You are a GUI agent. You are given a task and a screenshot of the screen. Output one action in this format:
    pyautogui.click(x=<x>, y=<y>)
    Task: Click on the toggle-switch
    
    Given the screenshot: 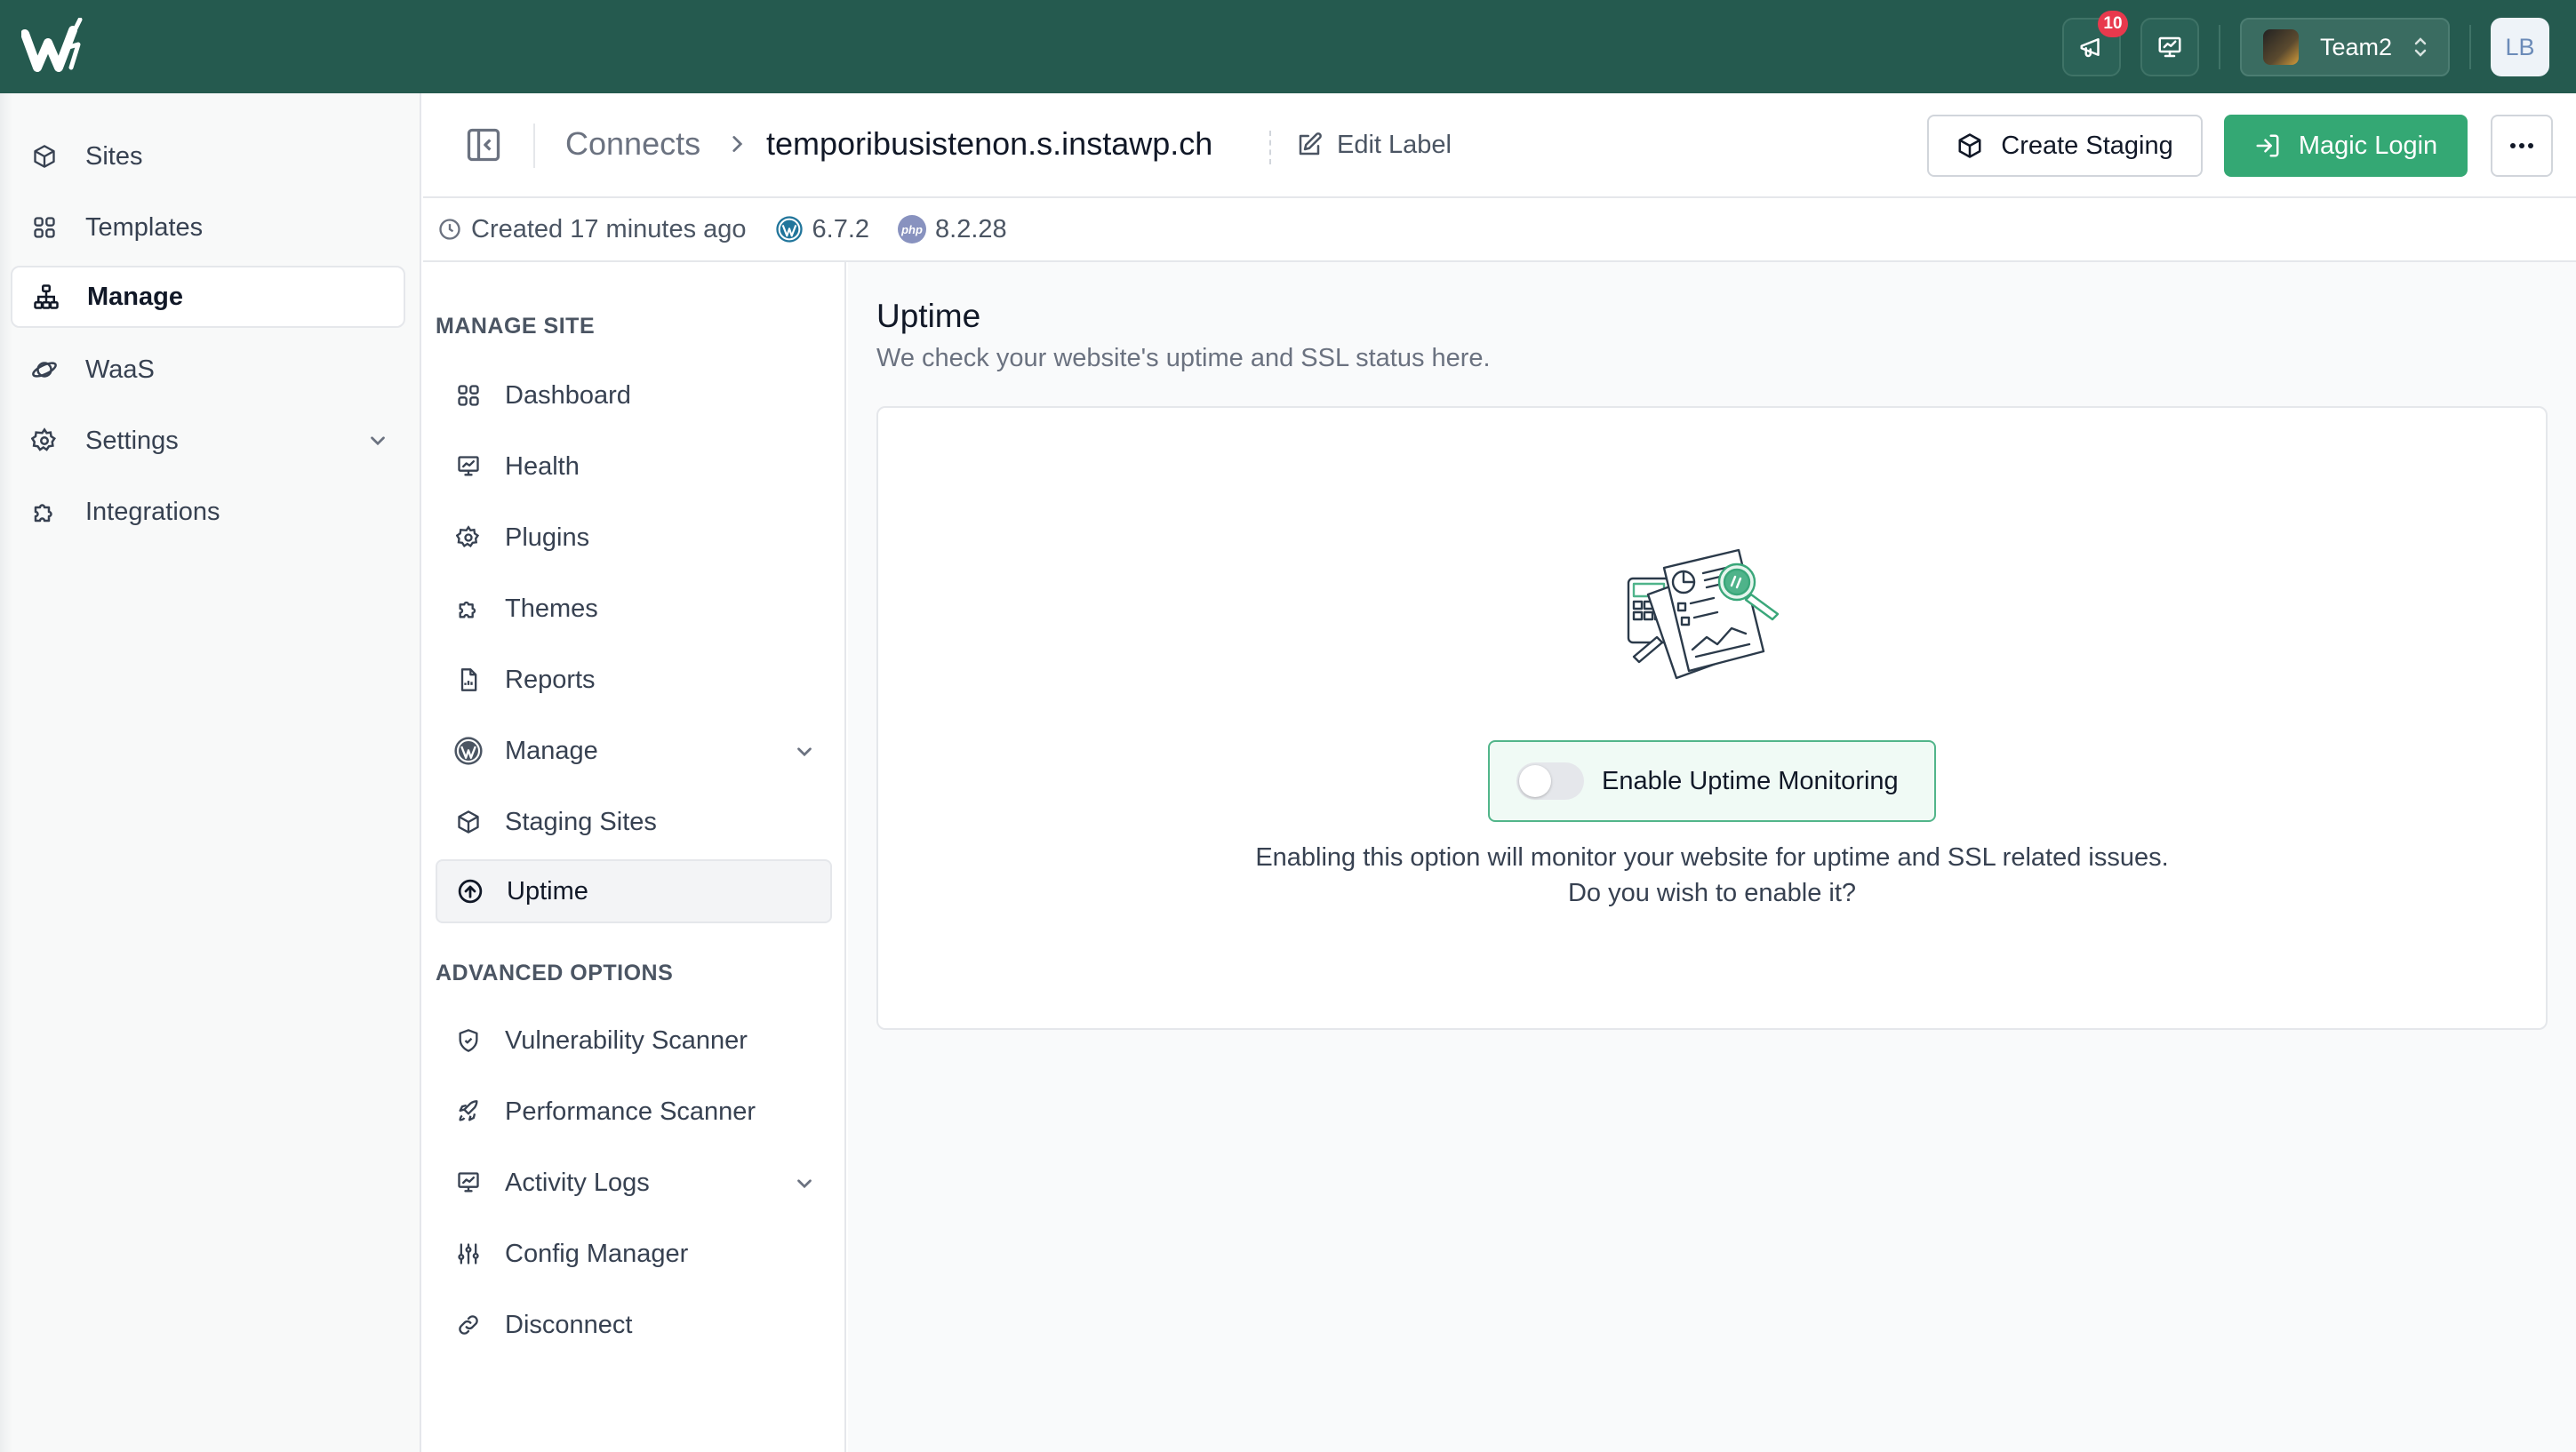 What is the action you would take?
    pyautogui.click(x=1550, y=781)
    